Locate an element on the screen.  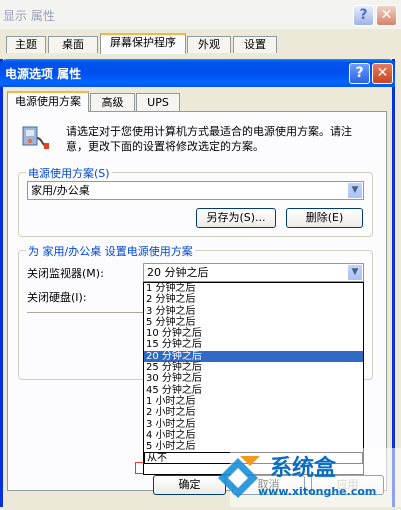
dropdown-option: 1 分钟之后 is located at coordinates (253, 288).